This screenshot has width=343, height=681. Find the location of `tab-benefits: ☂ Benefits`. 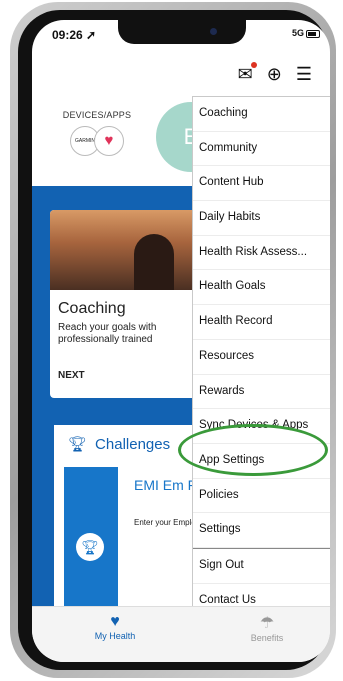

tab-benefits: ☂ Benefits is located at coordinates (267, 628).